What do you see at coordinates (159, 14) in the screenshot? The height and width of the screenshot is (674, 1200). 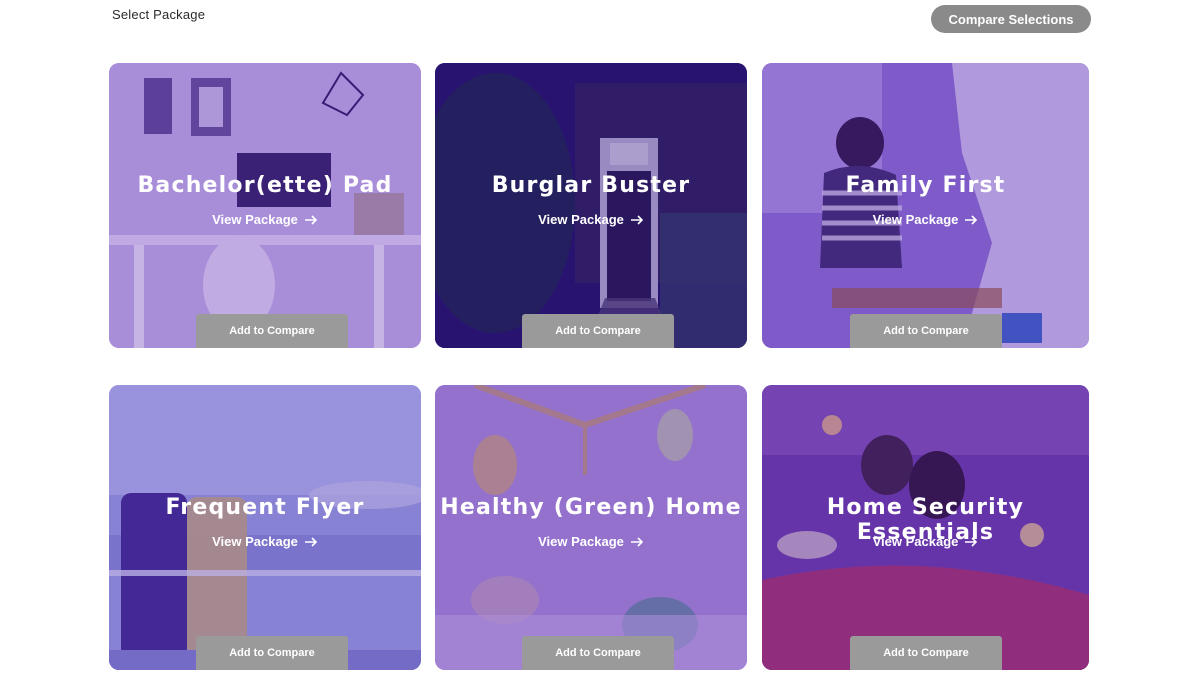 I see `page-title: Select Package` at bounding box center [159, 14].